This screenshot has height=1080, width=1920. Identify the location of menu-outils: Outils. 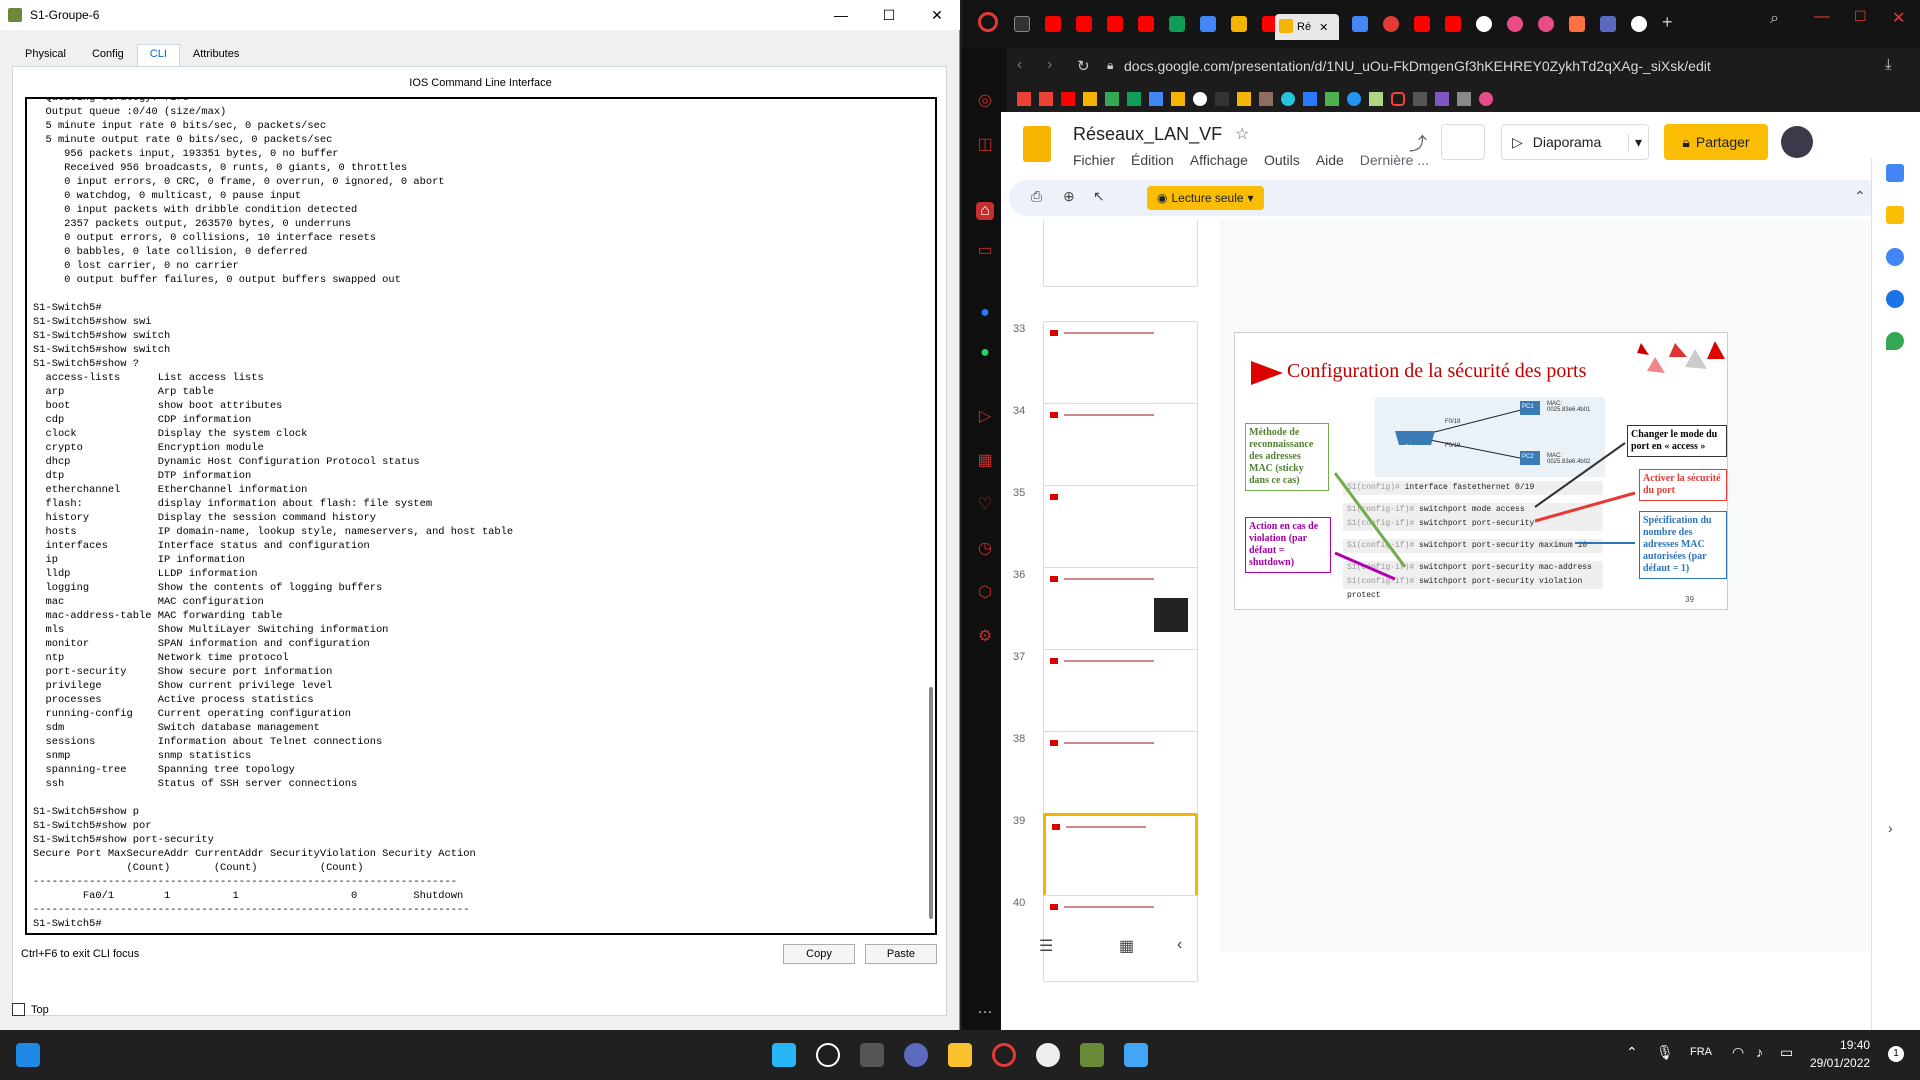
(1282, 160).